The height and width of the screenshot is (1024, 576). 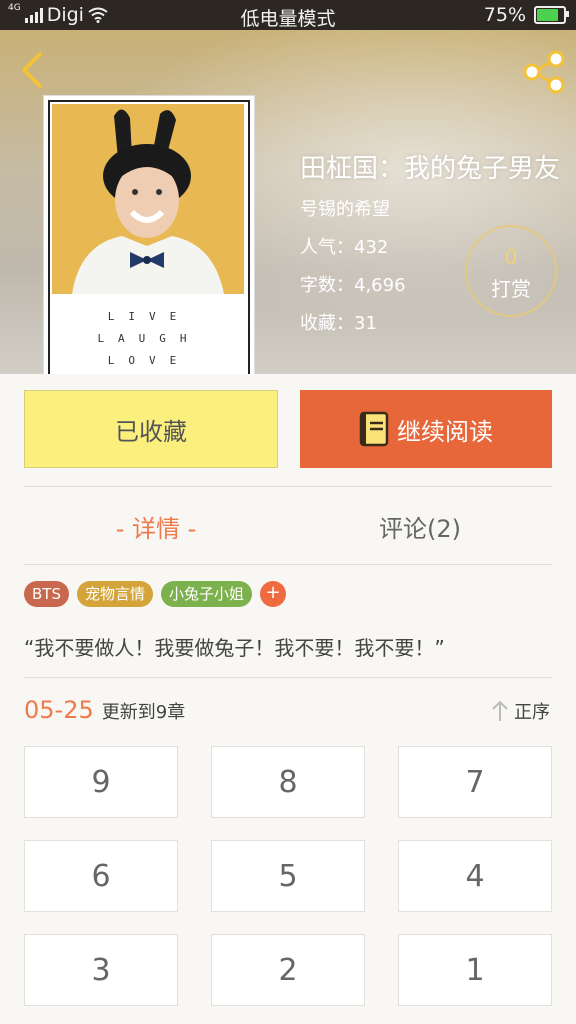 What do you see at coordinates (475, 782) in the screenshot?
I see `chapter-button: 7` at bounding box center [475, 782].